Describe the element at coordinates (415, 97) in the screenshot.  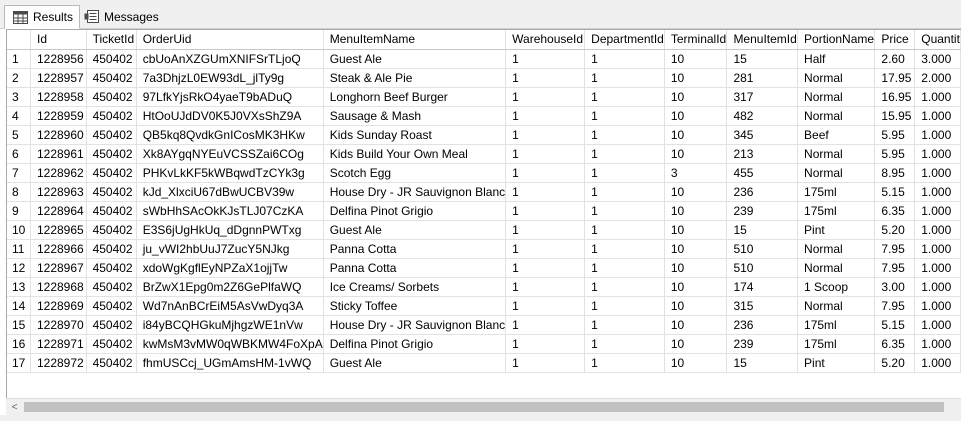
I see `cell-menuitemname: Longhorn Beef Burger` at that location.